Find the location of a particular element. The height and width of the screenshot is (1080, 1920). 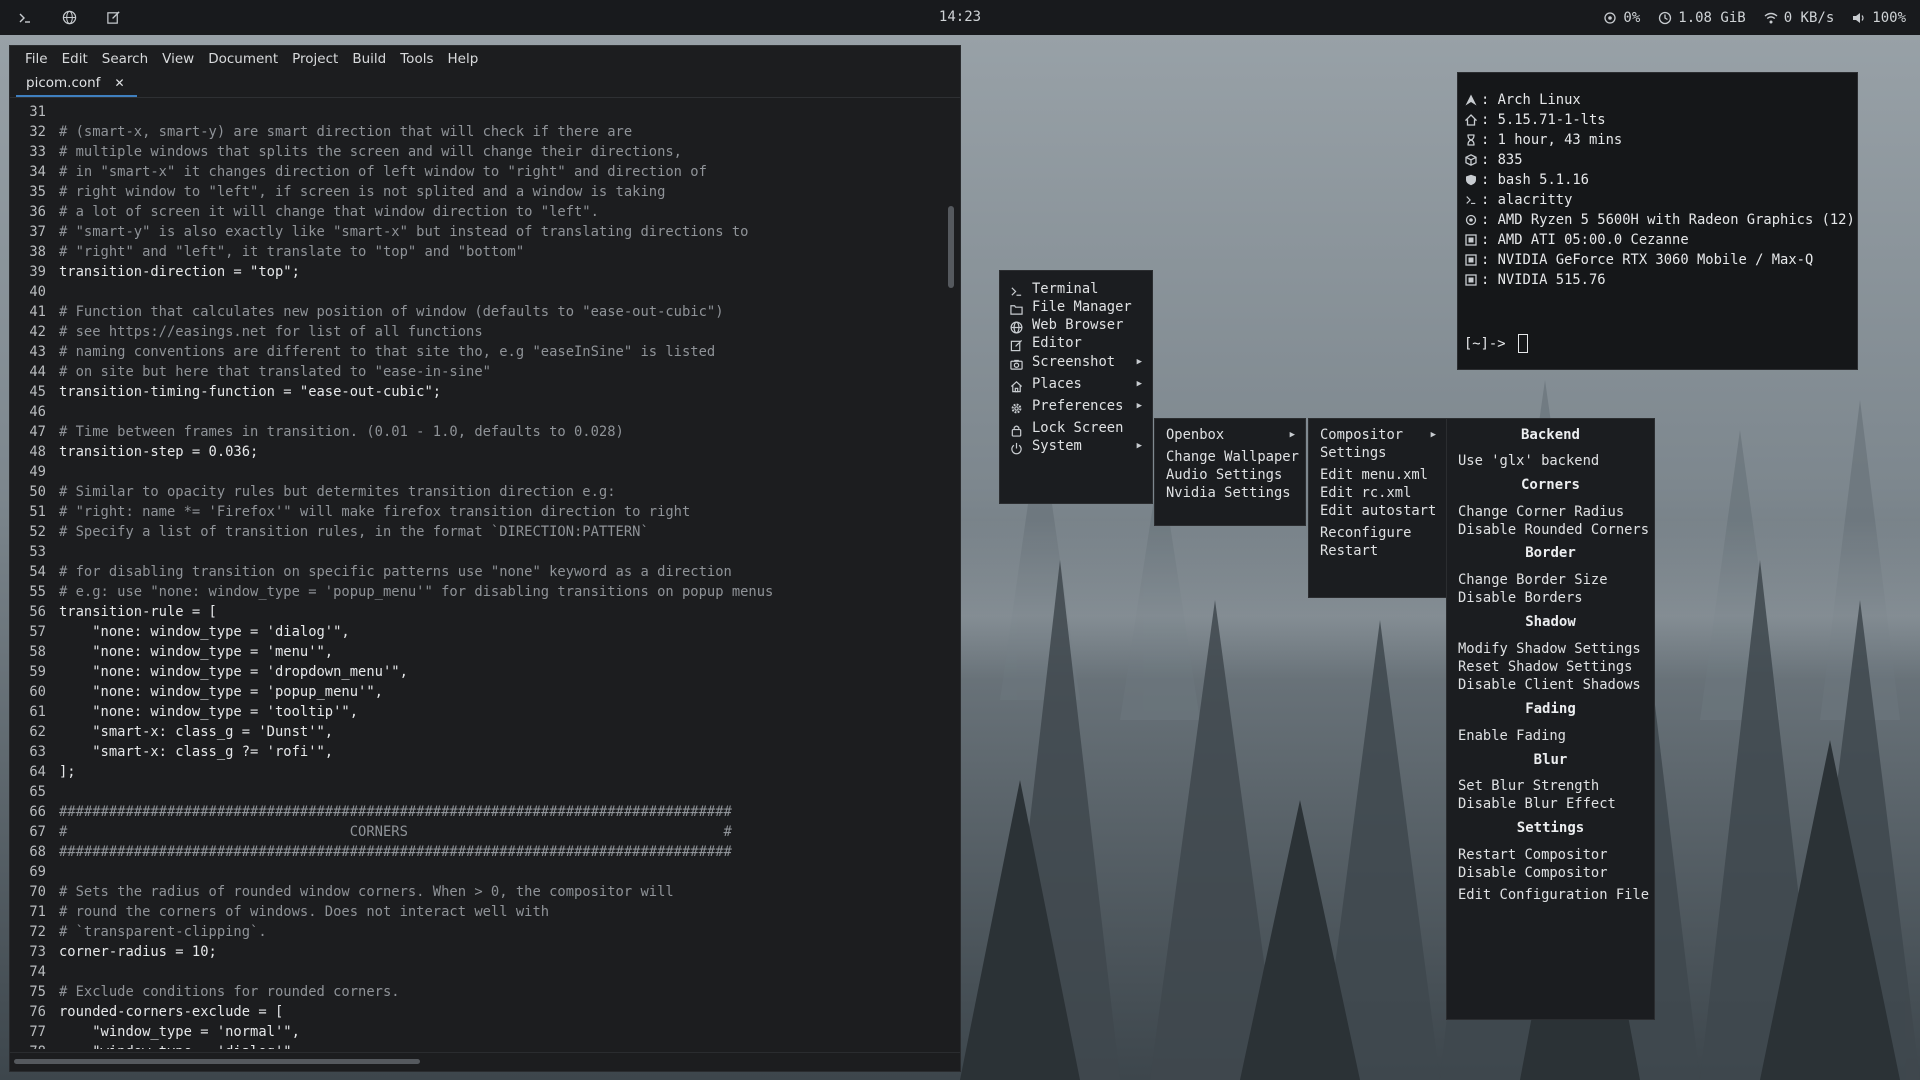

code-line: 57 "none: window_type = 'dialog'", is located at coordinates (479, 632).